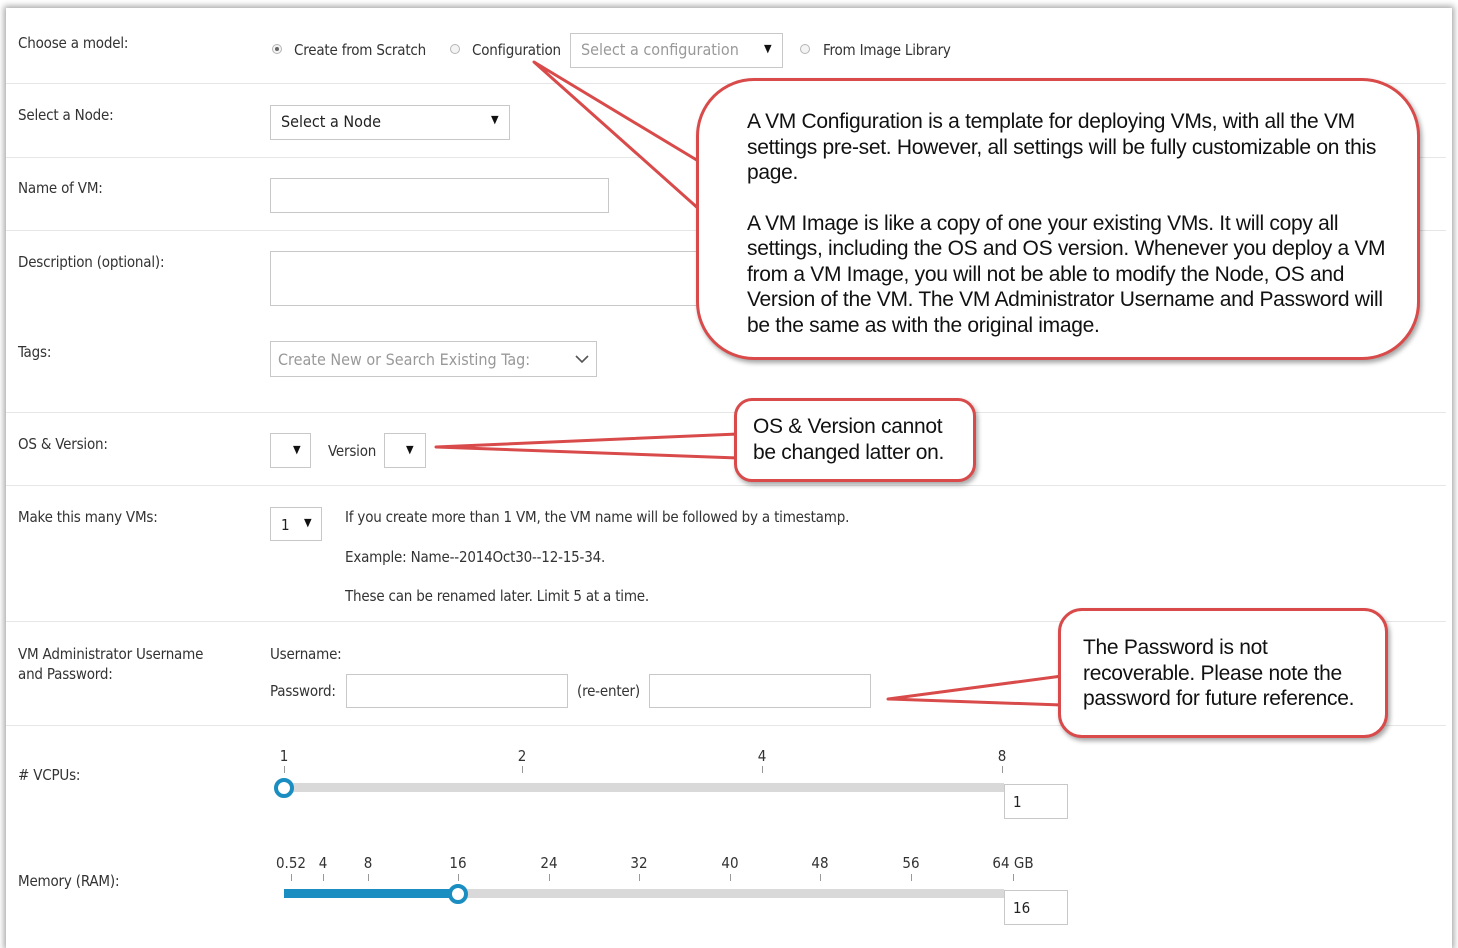  Describe the element at coordinates (617, 136) in the screenshot. I see `vm-info-pointer` at that location.